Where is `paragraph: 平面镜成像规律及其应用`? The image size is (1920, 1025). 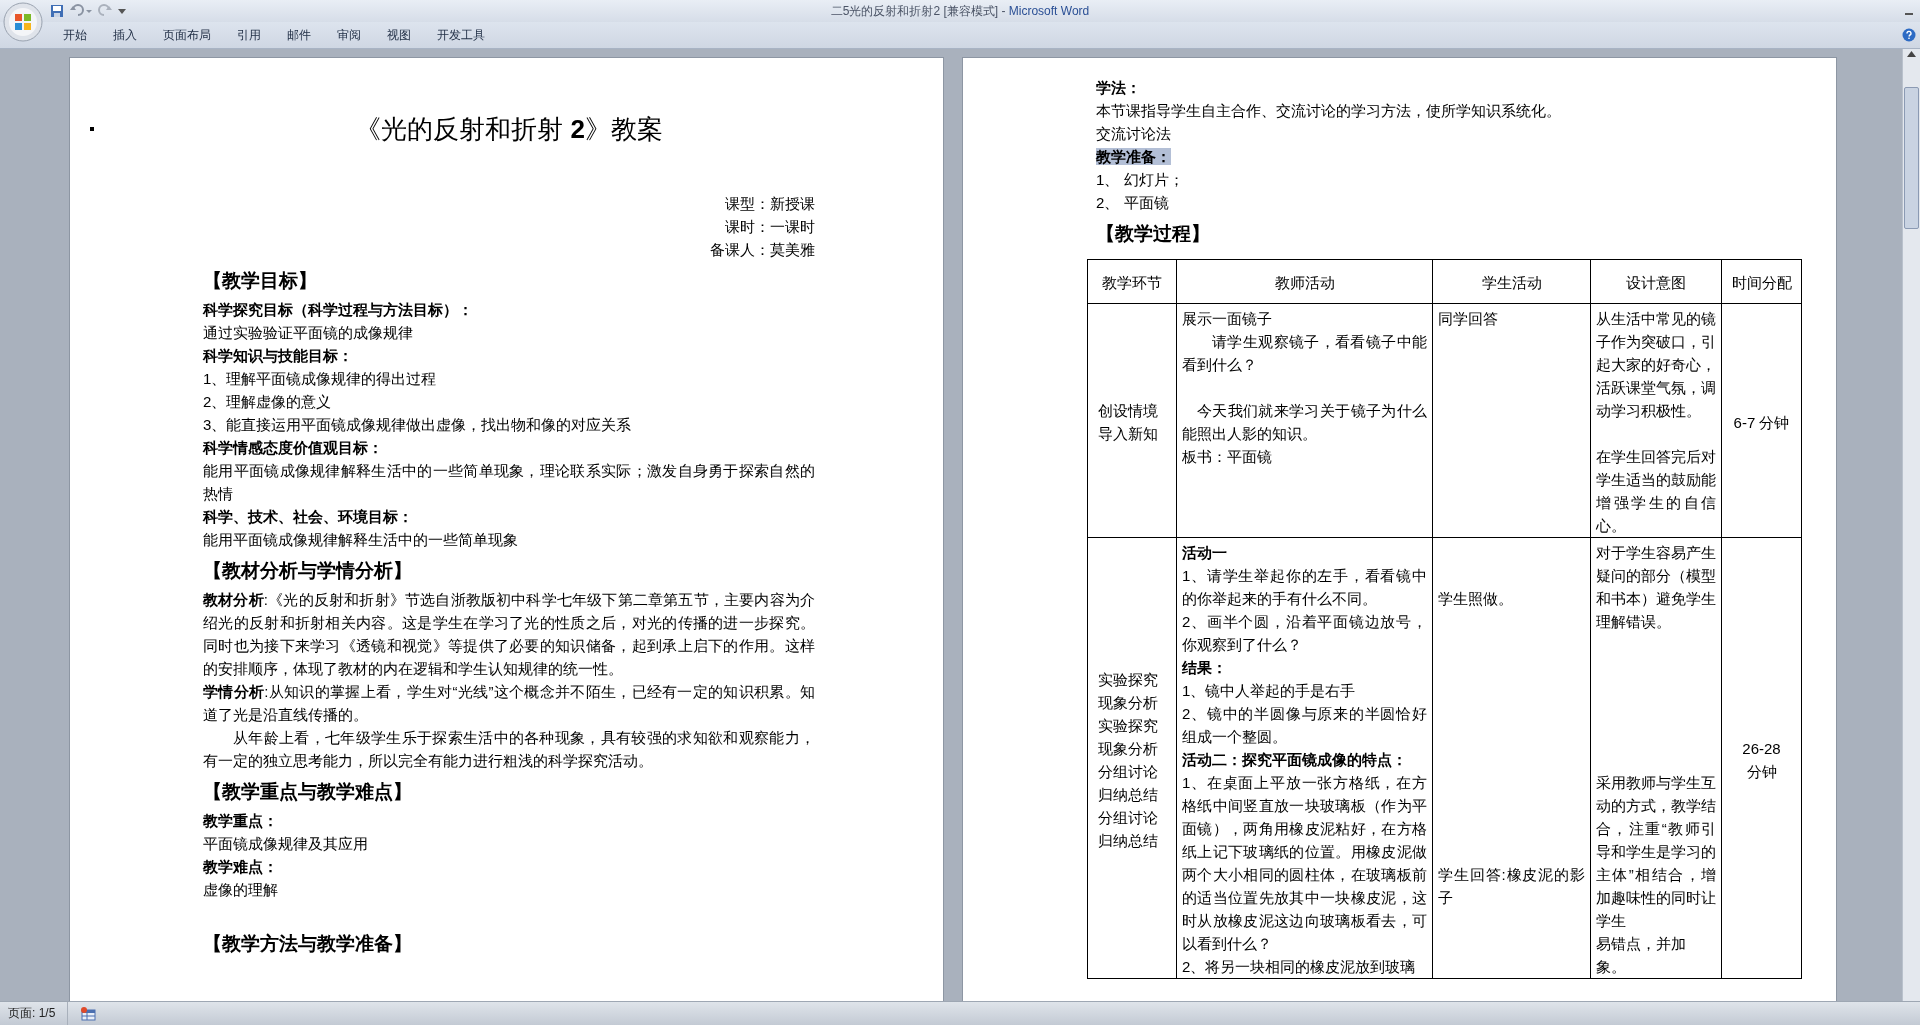 paragraph: 平面镜成像规律及其应用 is located at coordinates (285, 843).